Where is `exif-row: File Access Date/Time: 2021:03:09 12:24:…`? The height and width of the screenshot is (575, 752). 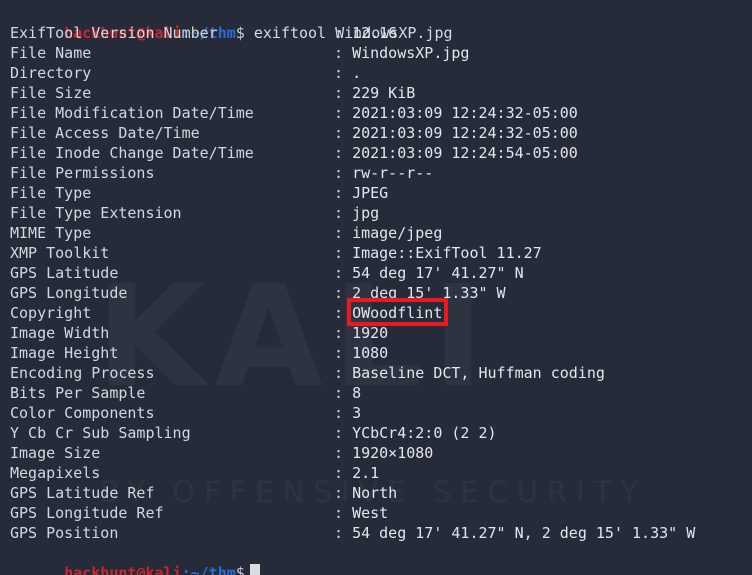
exif-row: File Access Date/Time: 2021:03:09 12:24:… is located at coordinates (381, 133).